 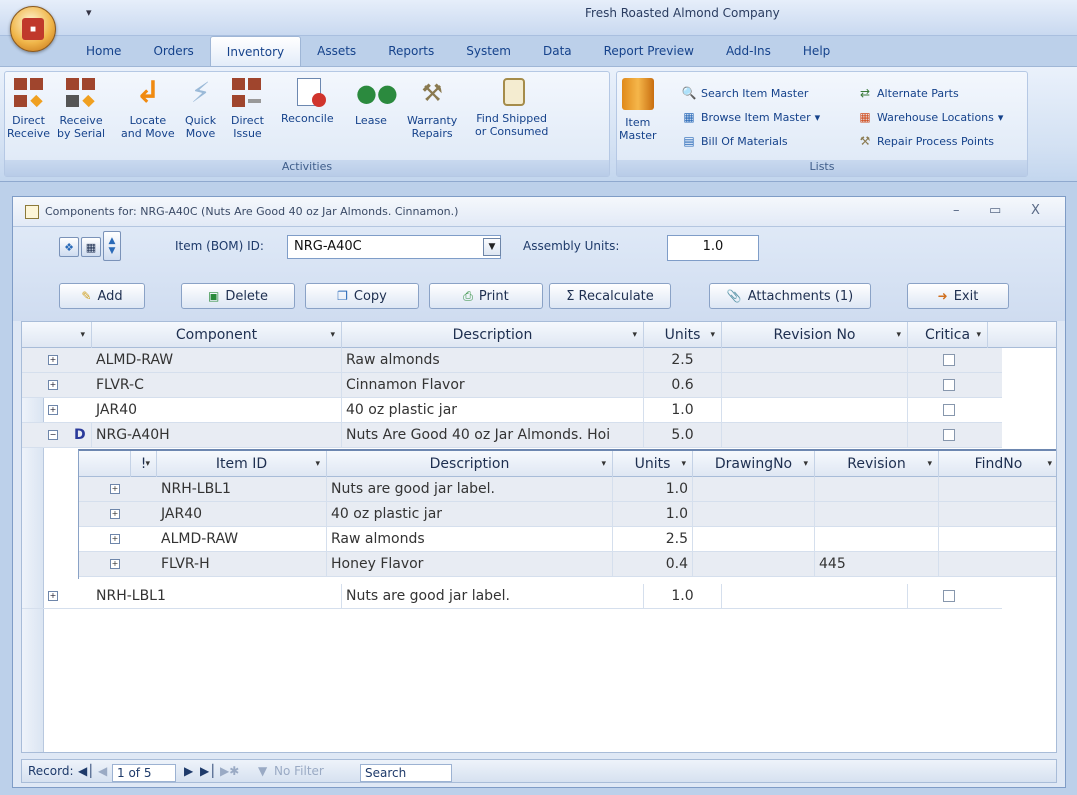 What do you see at coordinates (28, 109) in the screenshot?
I see `direct-receive-button: Direct Receive` at bounding box center [28, 109].